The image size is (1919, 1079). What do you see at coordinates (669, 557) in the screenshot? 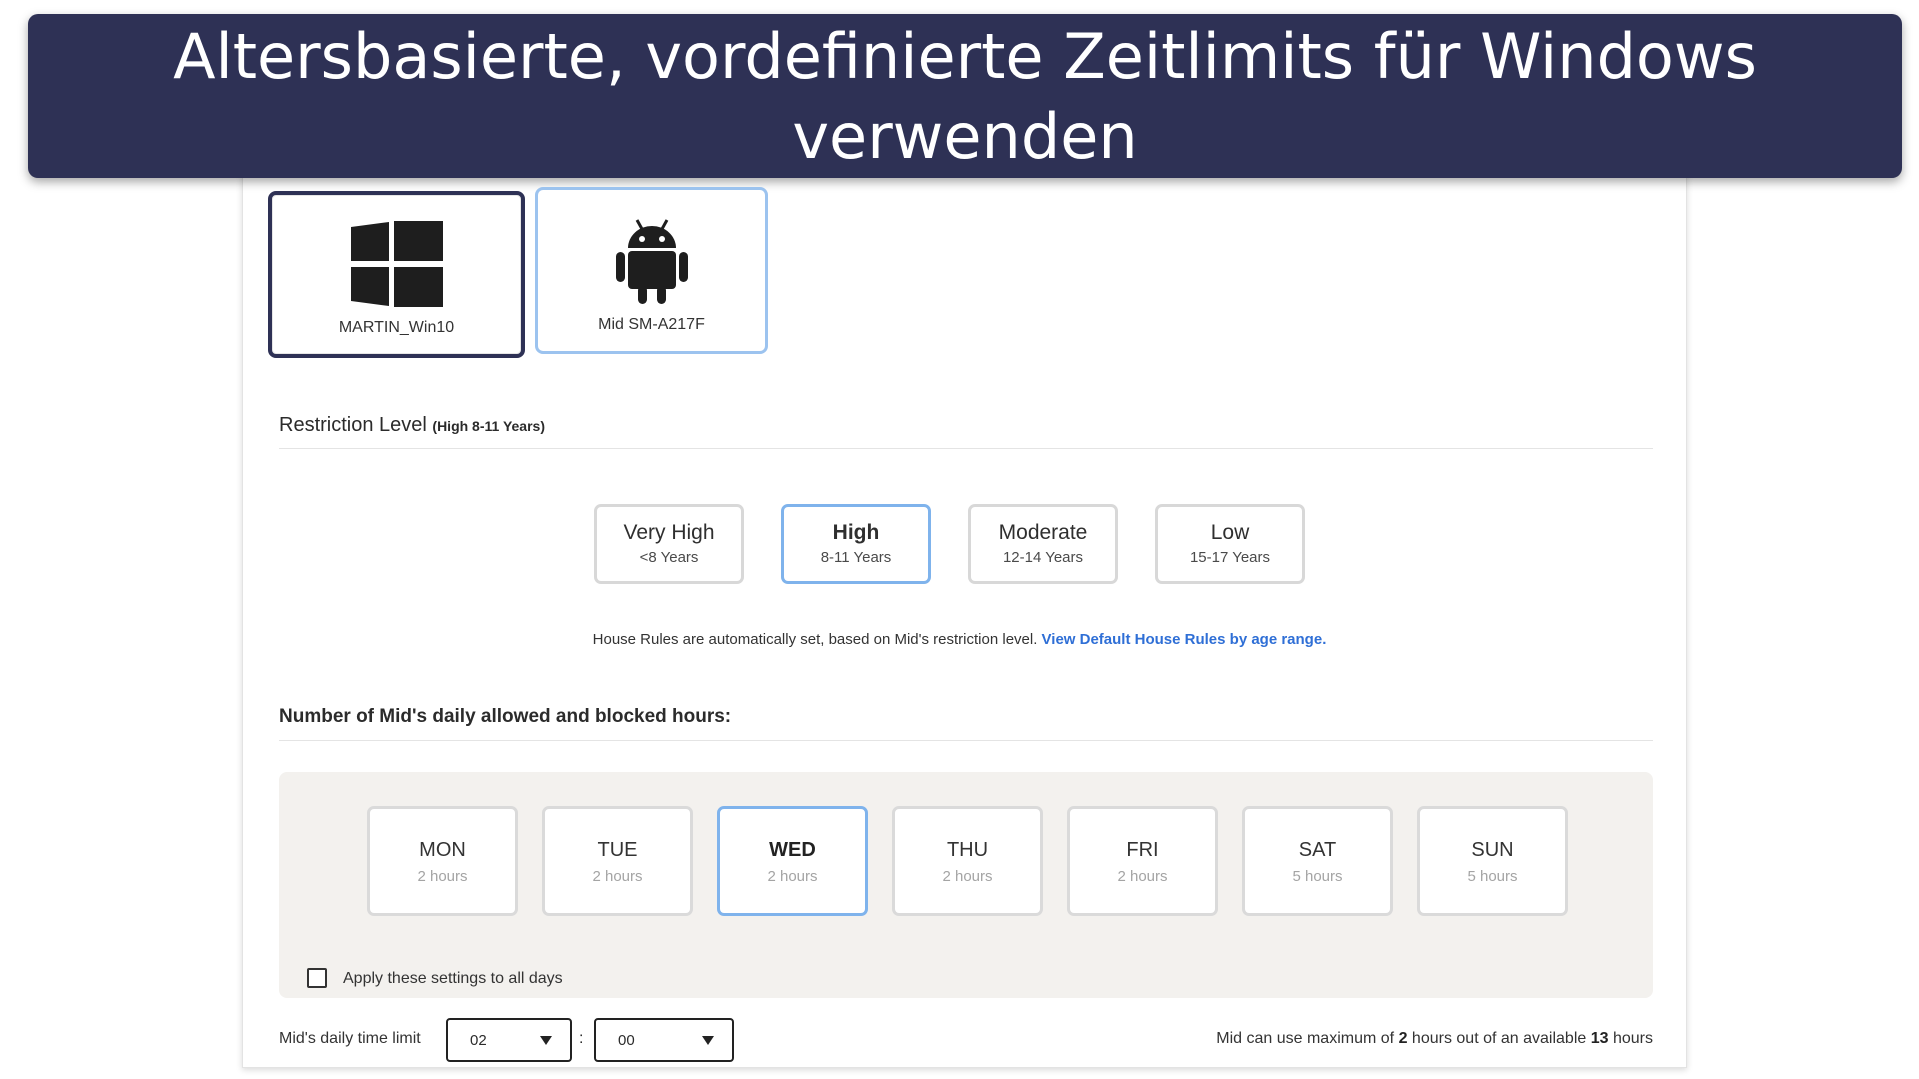
I see `level-range: <8 Years` at bounding box center [669, 557].